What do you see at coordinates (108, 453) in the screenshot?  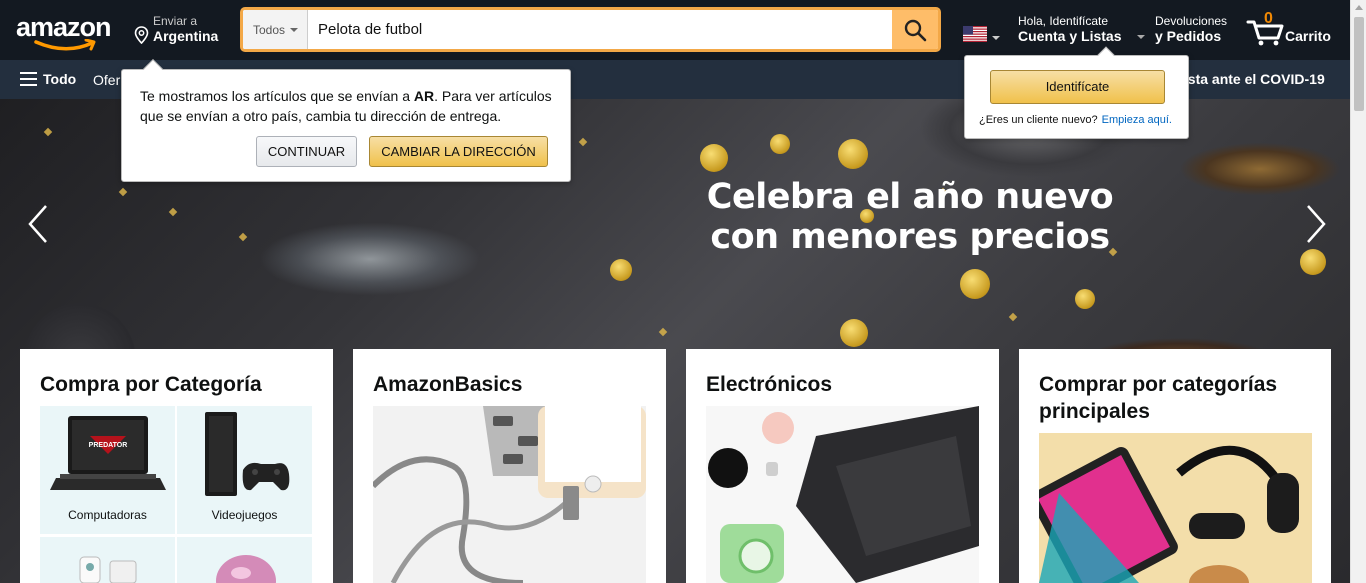 I see `laptop-image: PREDATOR` at bounding box center [108, 453].